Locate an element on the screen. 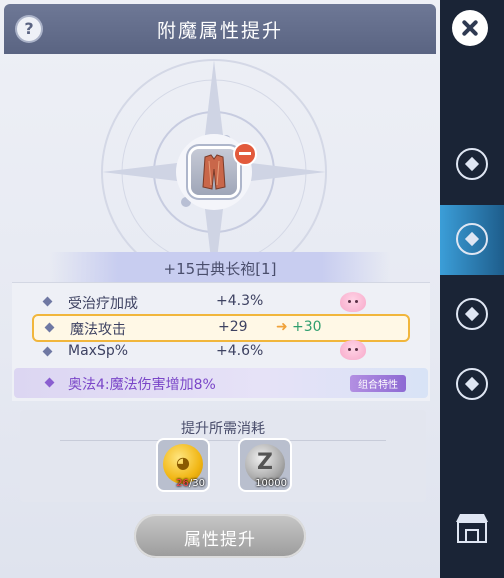  equipment-slot is located at coordinates (214, 172).